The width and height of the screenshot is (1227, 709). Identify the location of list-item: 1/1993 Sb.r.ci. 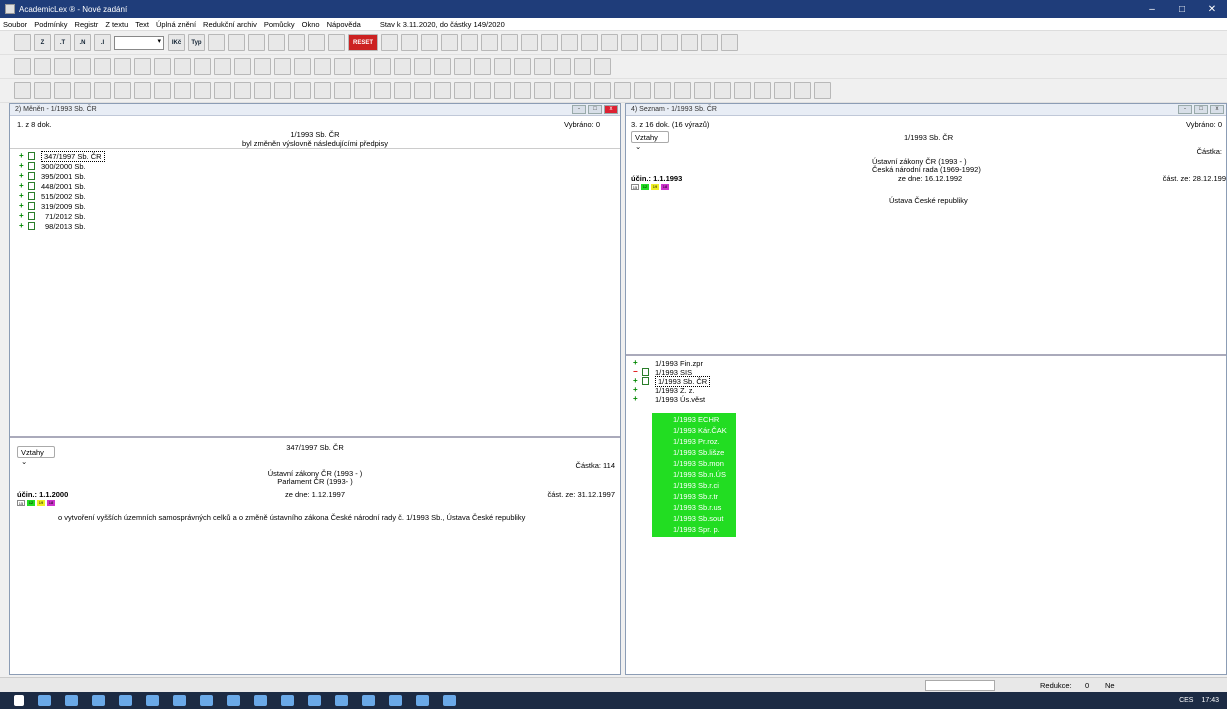
(696, 485).